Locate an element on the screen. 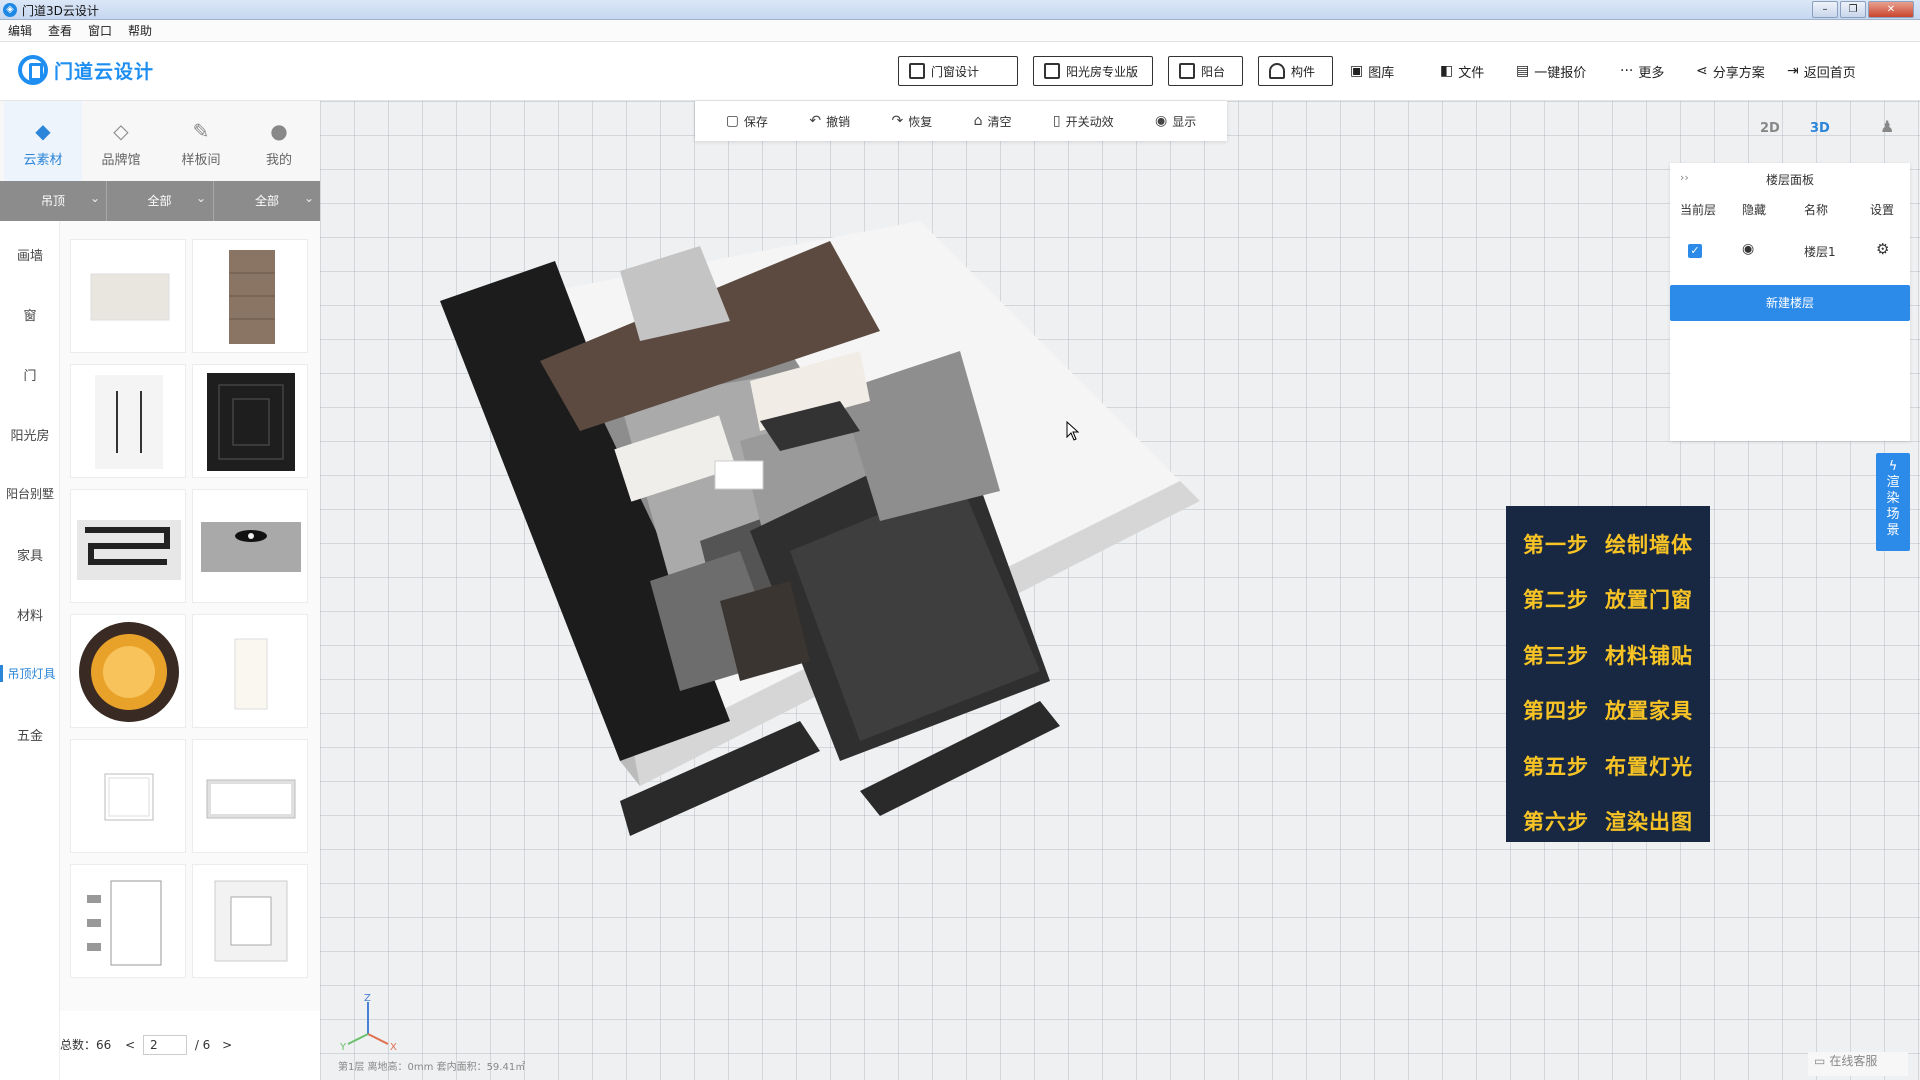  component-label: 构件 is located at coordinates (1303, 71).